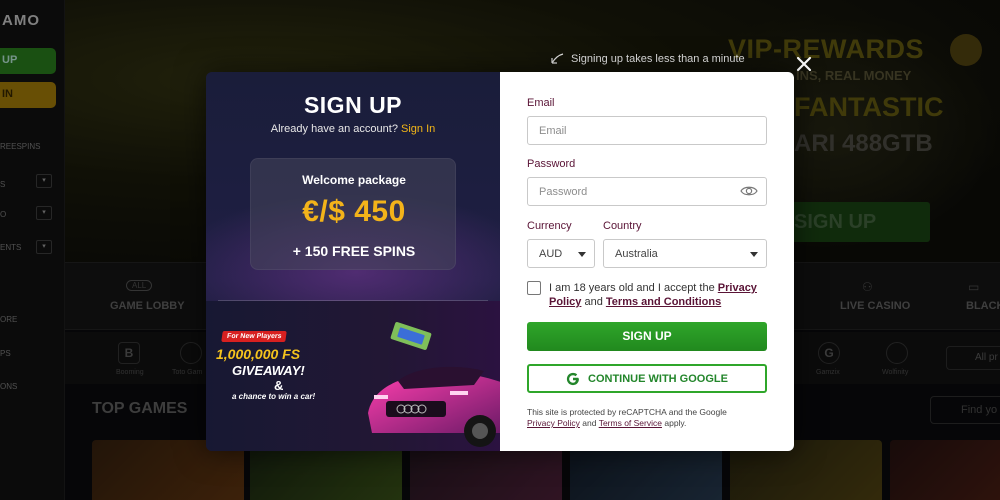 This screenshot has height=500, width=1000. I want to click on terms-link: Terms and Conditions, so click(663, 302).